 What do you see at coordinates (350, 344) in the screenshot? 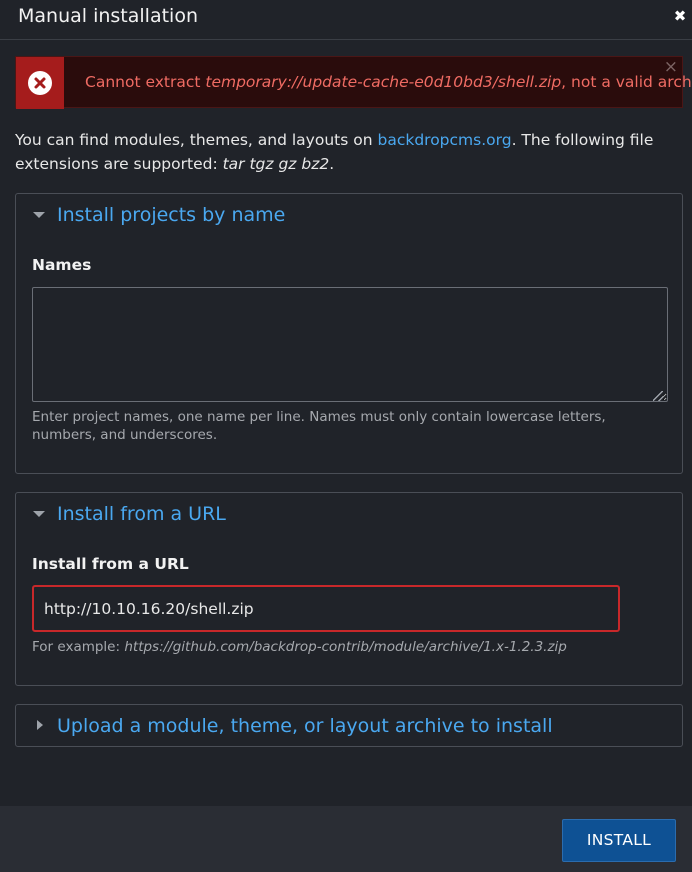
I see `names-textarea` at bounding box center [350, 344].